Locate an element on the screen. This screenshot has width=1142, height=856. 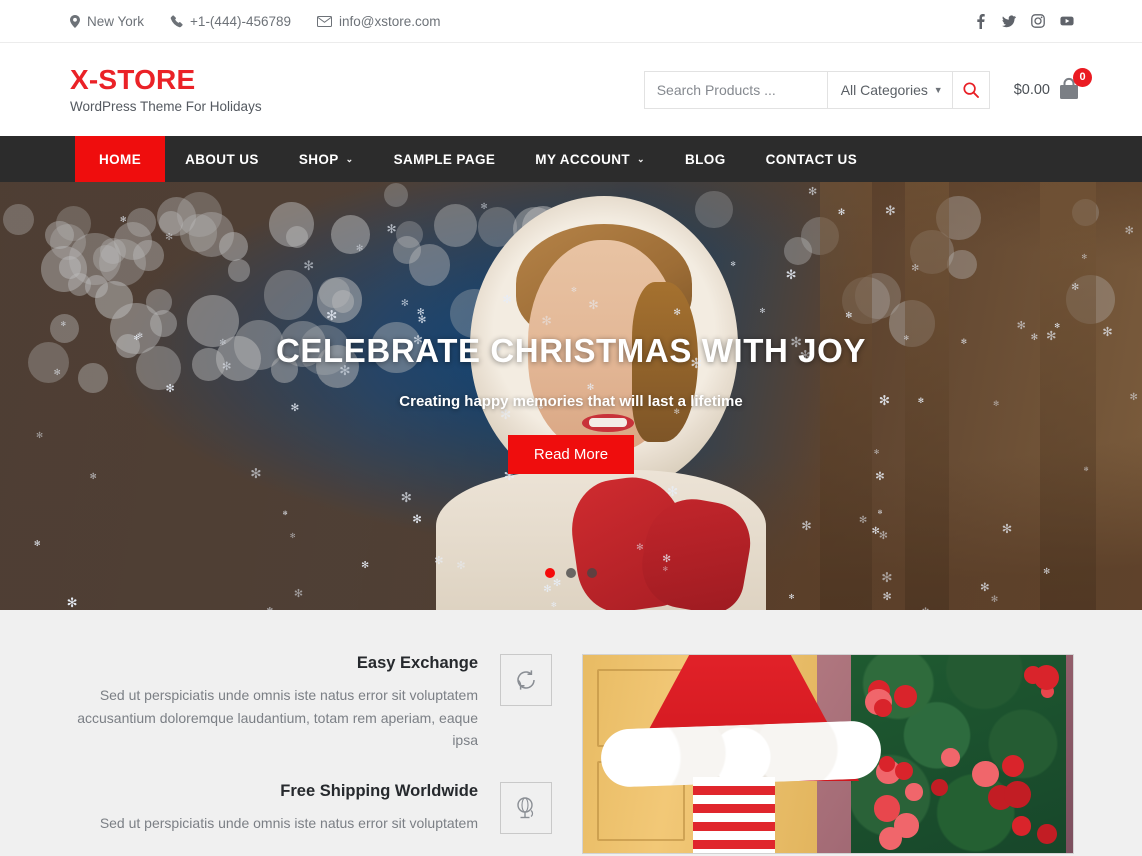
cart-count-badge: 0 is located at coordinates (1082, 77).